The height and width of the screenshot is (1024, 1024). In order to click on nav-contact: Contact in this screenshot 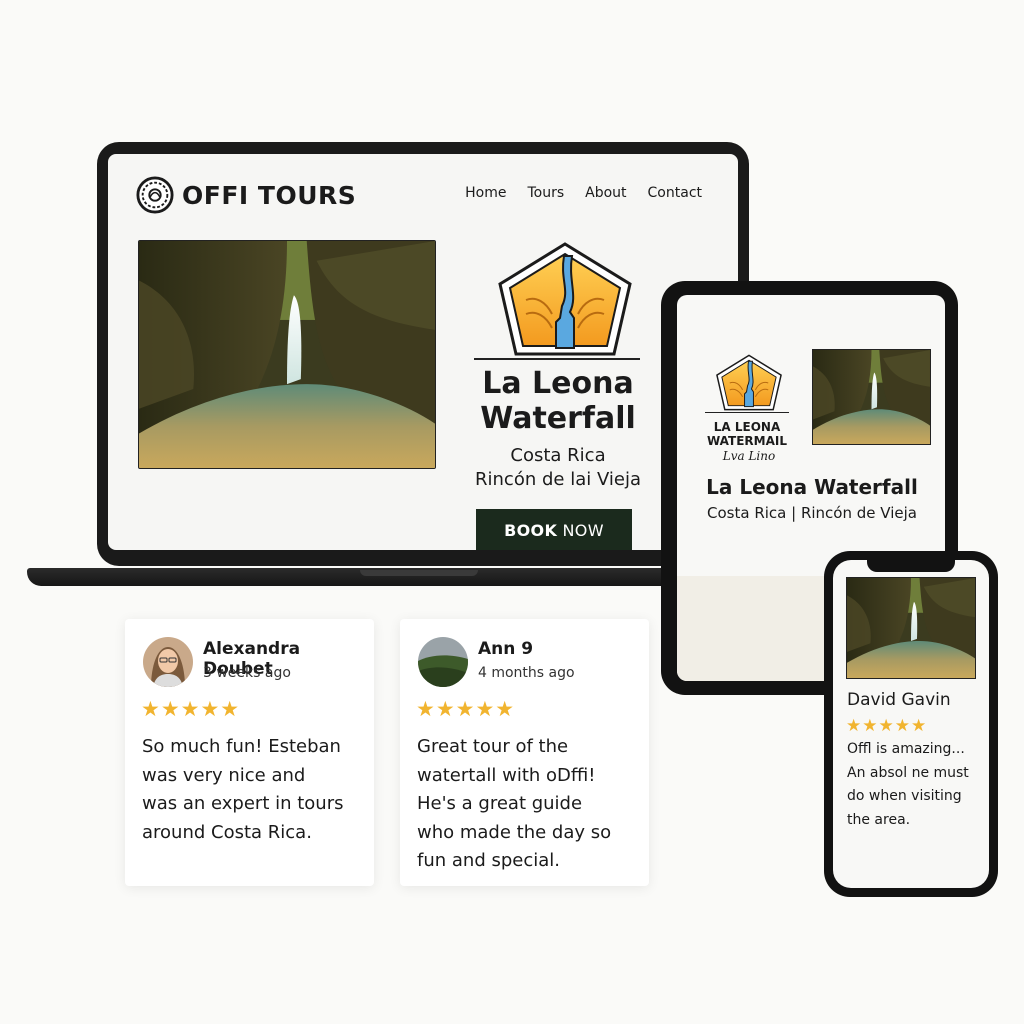, I will do `click(675, 193)`.